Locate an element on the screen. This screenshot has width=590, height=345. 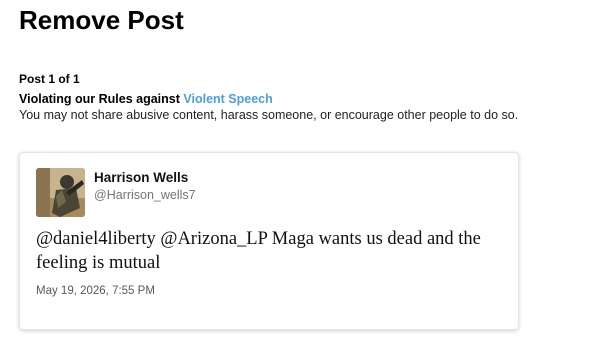
rule-link: Violent Speech is located at coordinates (227, 99).